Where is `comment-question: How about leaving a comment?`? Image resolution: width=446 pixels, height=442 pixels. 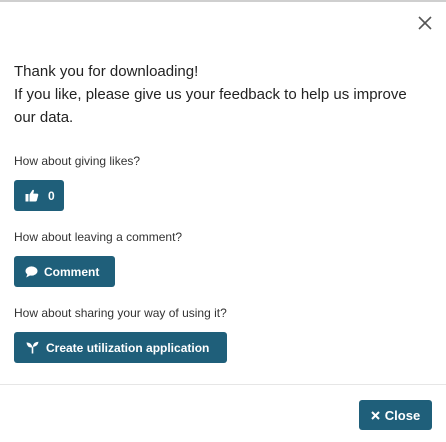 comment-question: How about leaving a comment? is located at coordinates (98, 237).